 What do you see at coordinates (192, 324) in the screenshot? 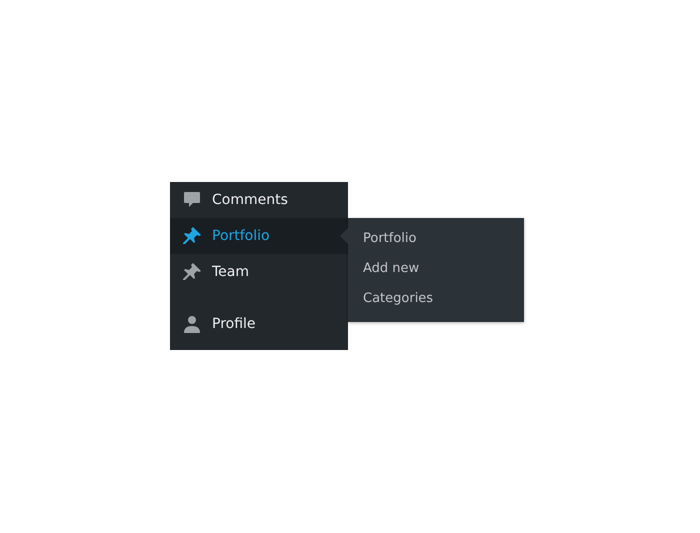
I see `user-icon` at bounding box center [192, 324].